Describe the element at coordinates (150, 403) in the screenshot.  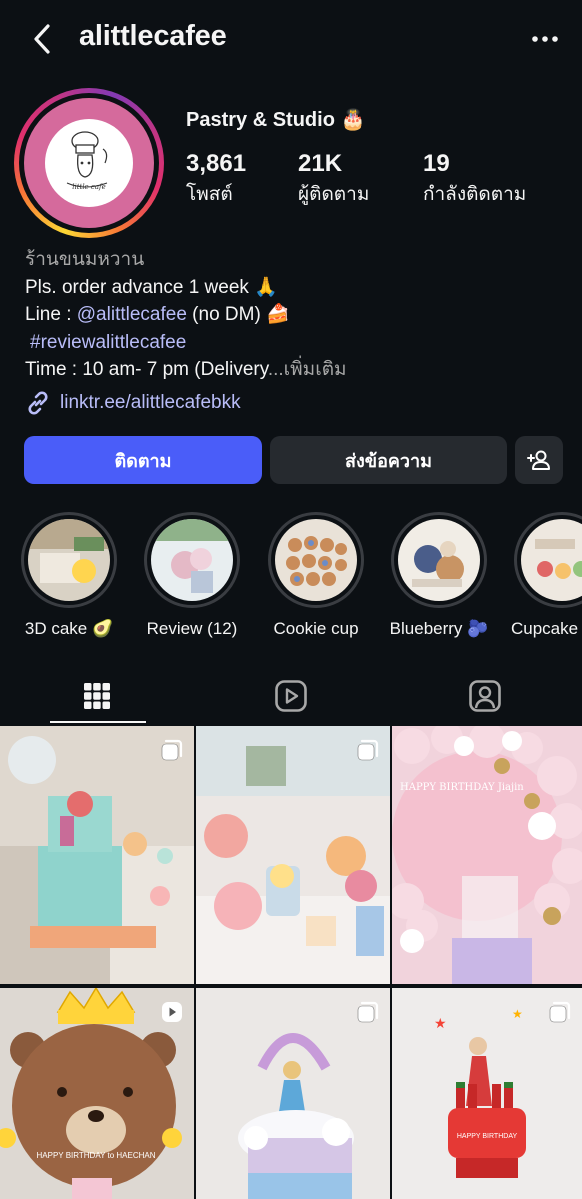
I see `profile-link-text: linktr.ee/alittlecafebkk` at that location.